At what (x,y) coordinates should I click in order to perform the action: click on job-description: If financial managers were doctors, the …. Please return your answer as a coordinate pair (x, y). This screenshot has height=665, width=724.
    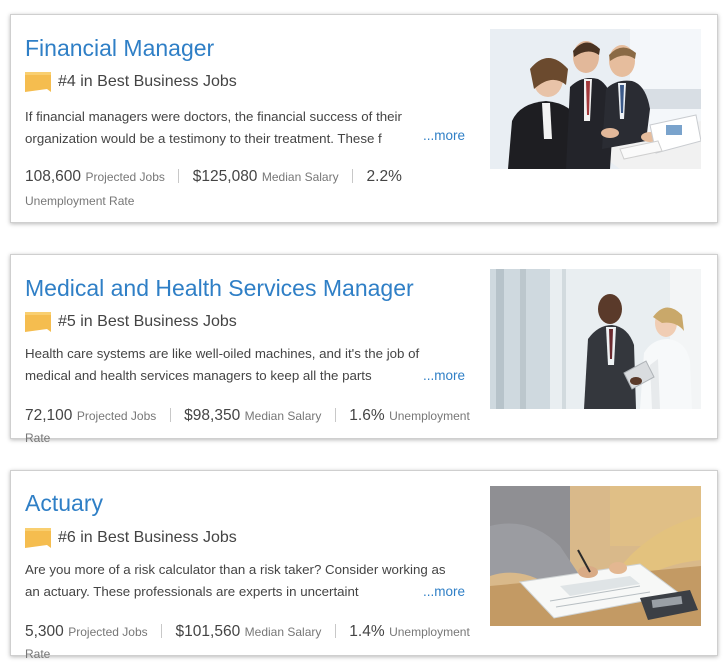
    Looking at the image, I should click on (247, 128).